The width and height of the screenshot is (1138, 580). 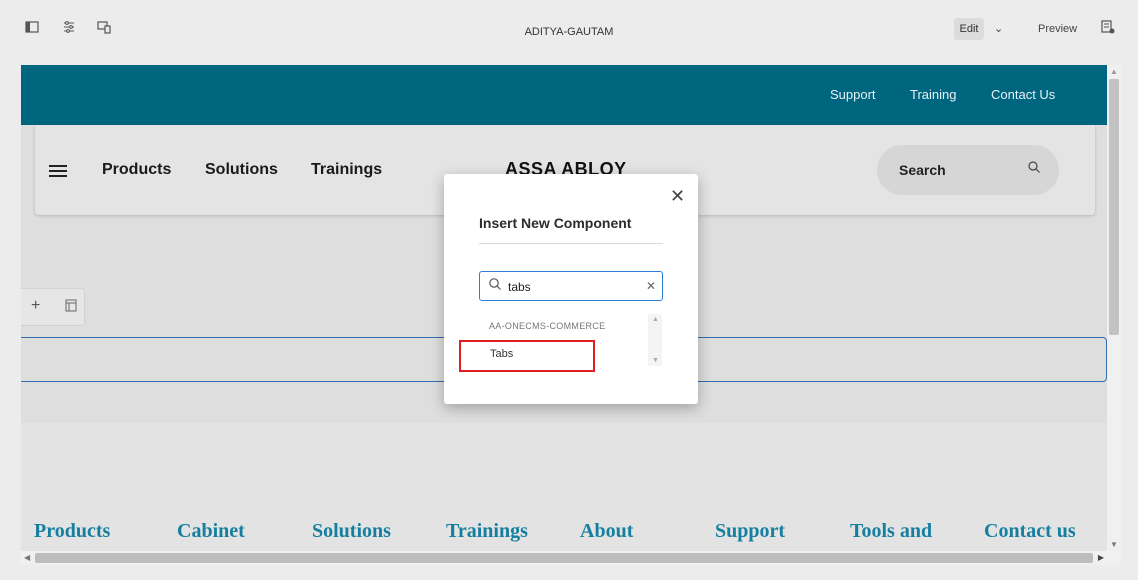 What do you see at coordinates (547, 326) in the screenshot?
I see `component-group-label: AA-ONECMS-COMMERCE` at bounding box center [547, 326].